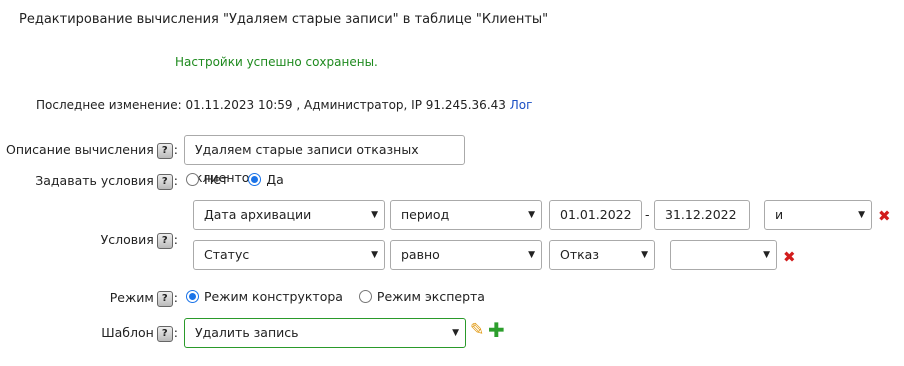 The width and height of the screenshot is (904, 366). I want to click on condition2-value-select: Отказ, so click(602, 255).